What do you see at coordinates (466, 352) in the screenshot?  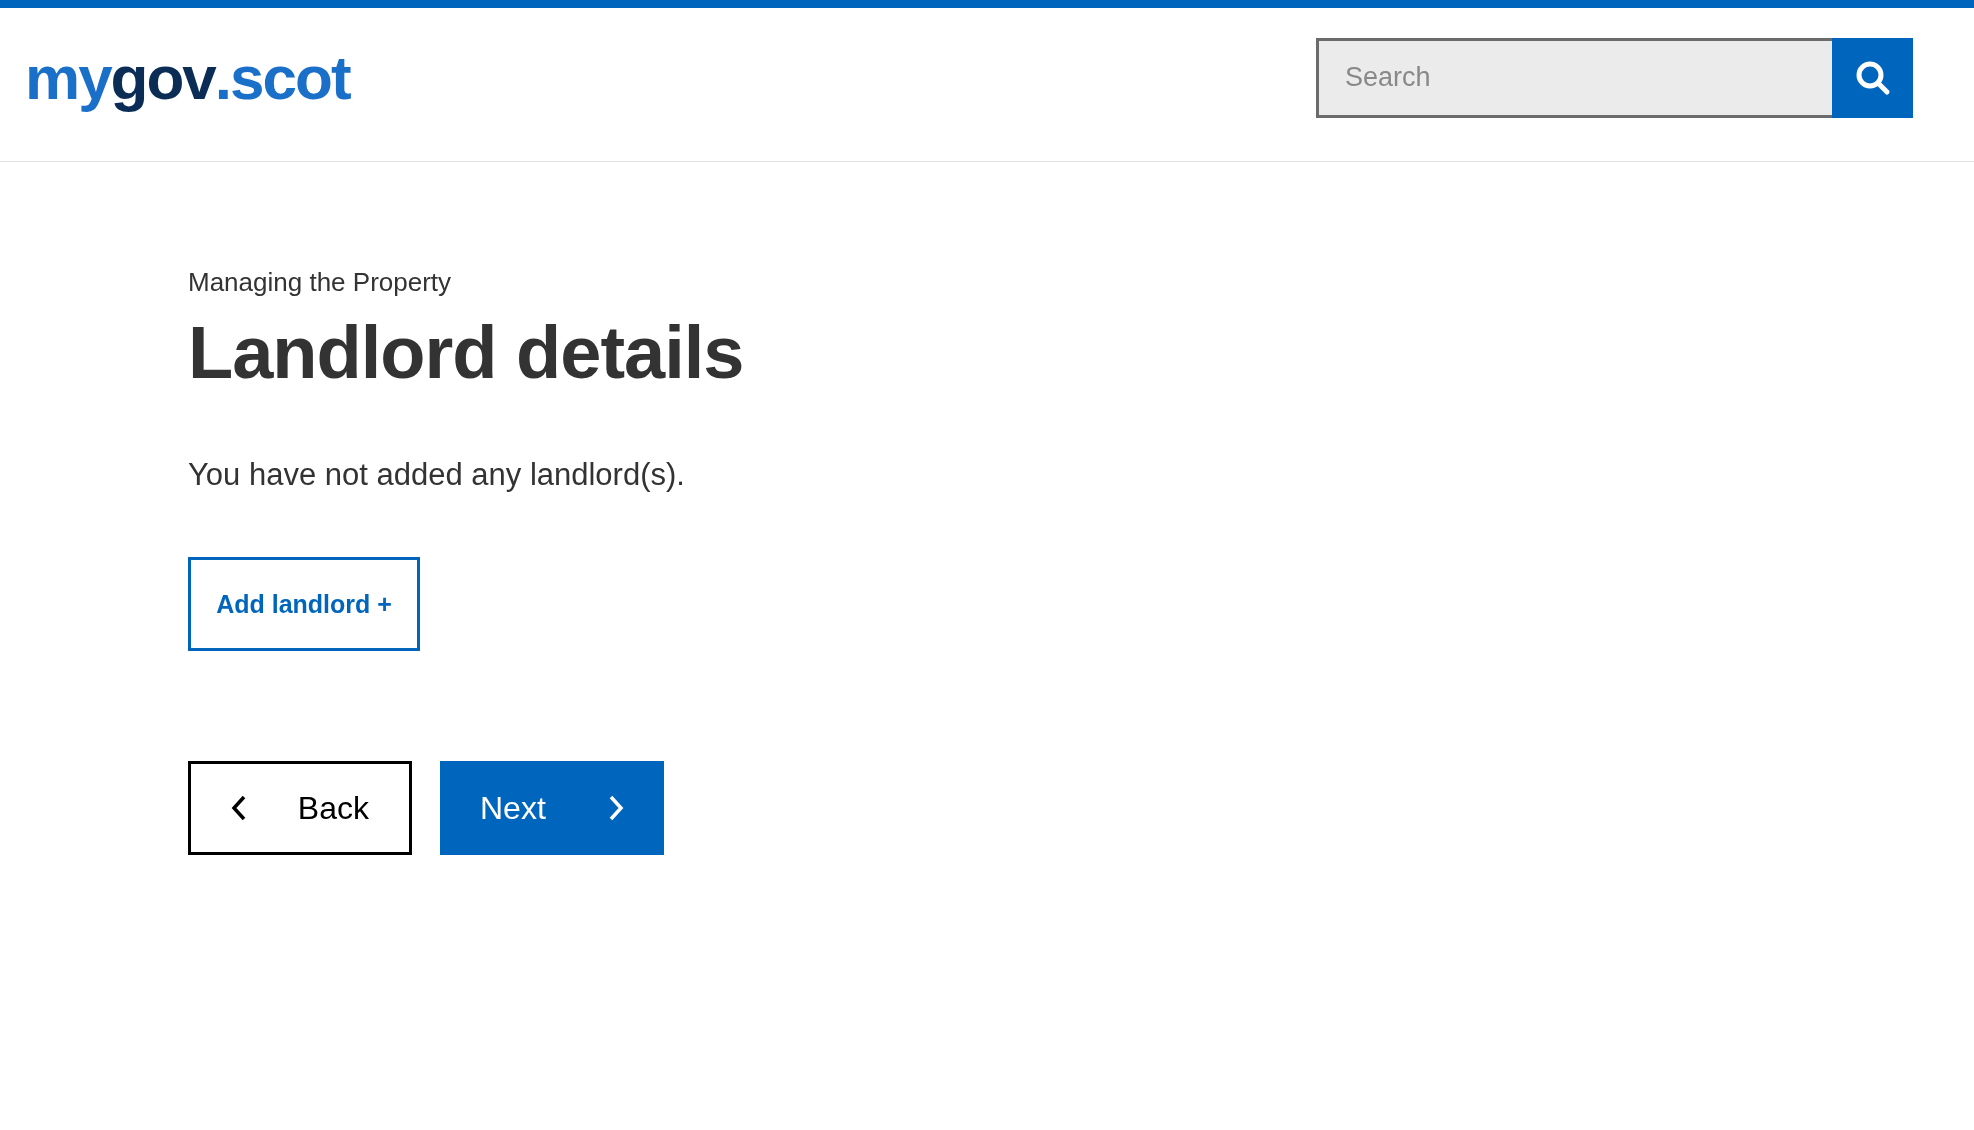 I see `page-title: Landlord details` at bounding box center [466, 352].